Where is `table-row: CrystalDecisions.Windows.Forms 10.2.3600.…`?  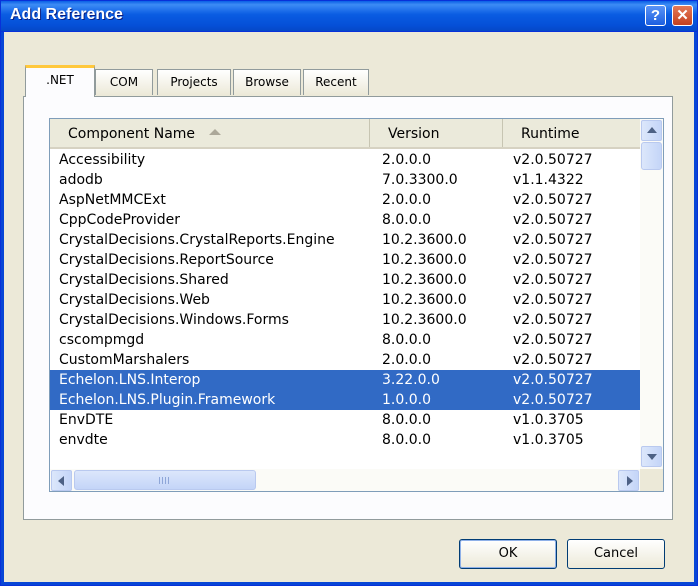 table-row: CrystalDecisions.Windows.Forms 10.2.3600.… is located at coordinates (345, 320).